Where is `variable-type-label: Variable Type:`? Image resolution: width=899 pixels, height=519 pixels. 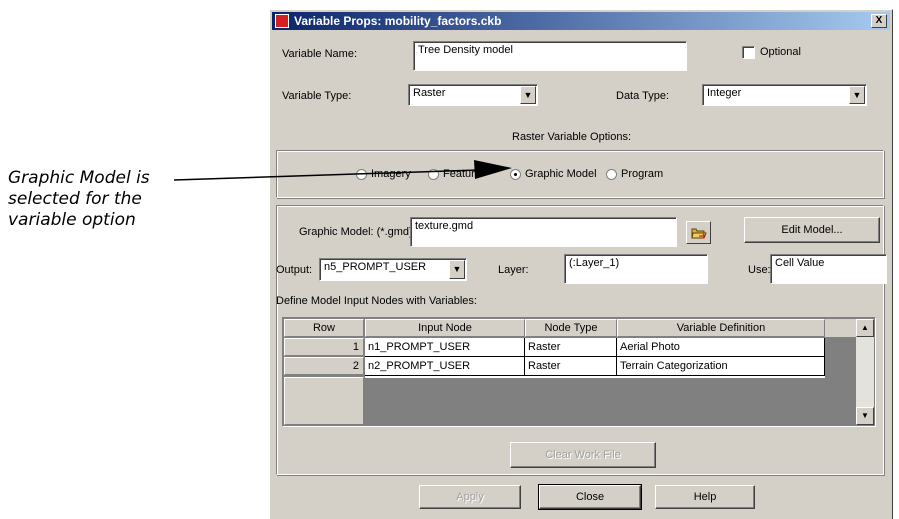 variable-type-label: Variable Type: is located at coordinates (317, 96).